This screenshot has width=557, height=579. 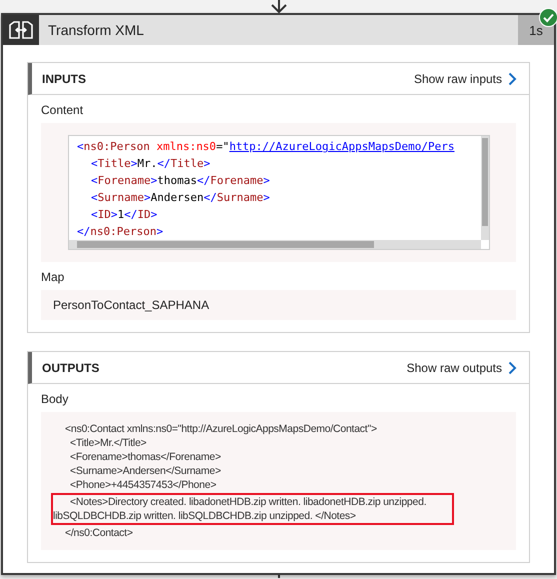 What do you see at coordinates (266, 147) in the screenshot?
I see `code-line: <ns0:Person xmlns:ns0="http://AzureLogicAppsMapsDemo/Pers` at bounding box center [266, 147].